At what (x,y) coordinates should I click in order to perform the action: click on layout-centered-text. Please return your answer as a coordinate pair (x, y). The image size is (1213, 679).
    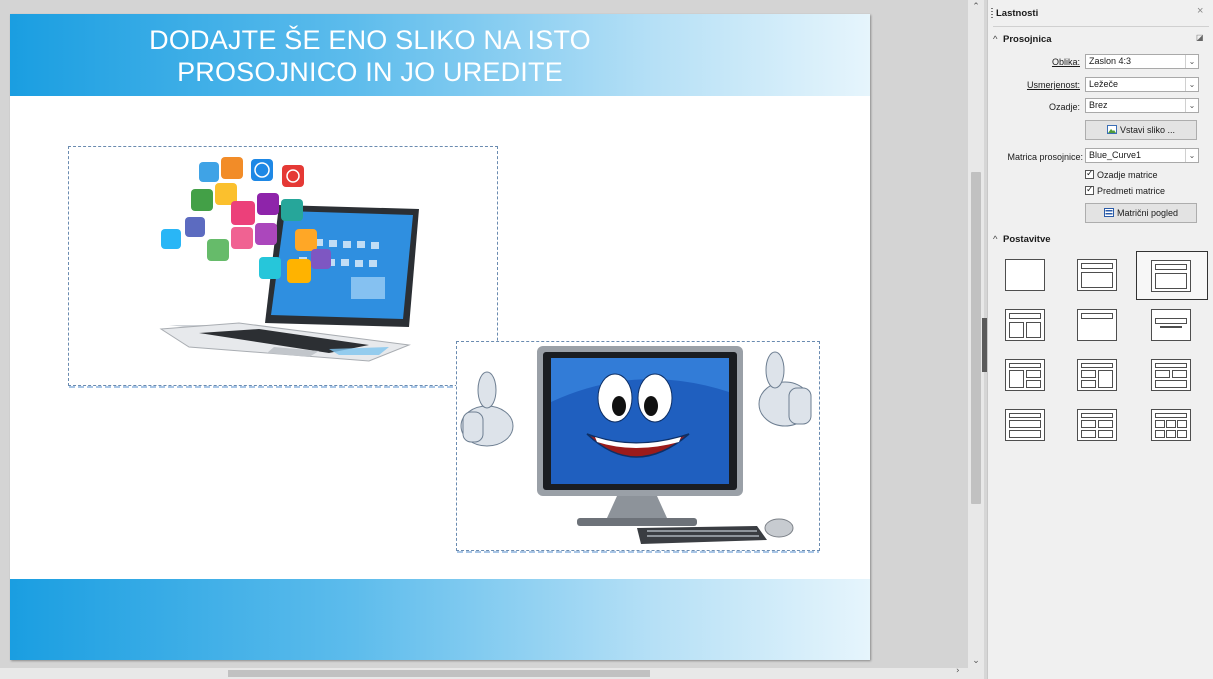
    Looking at the image, I should click on (1171, 325).